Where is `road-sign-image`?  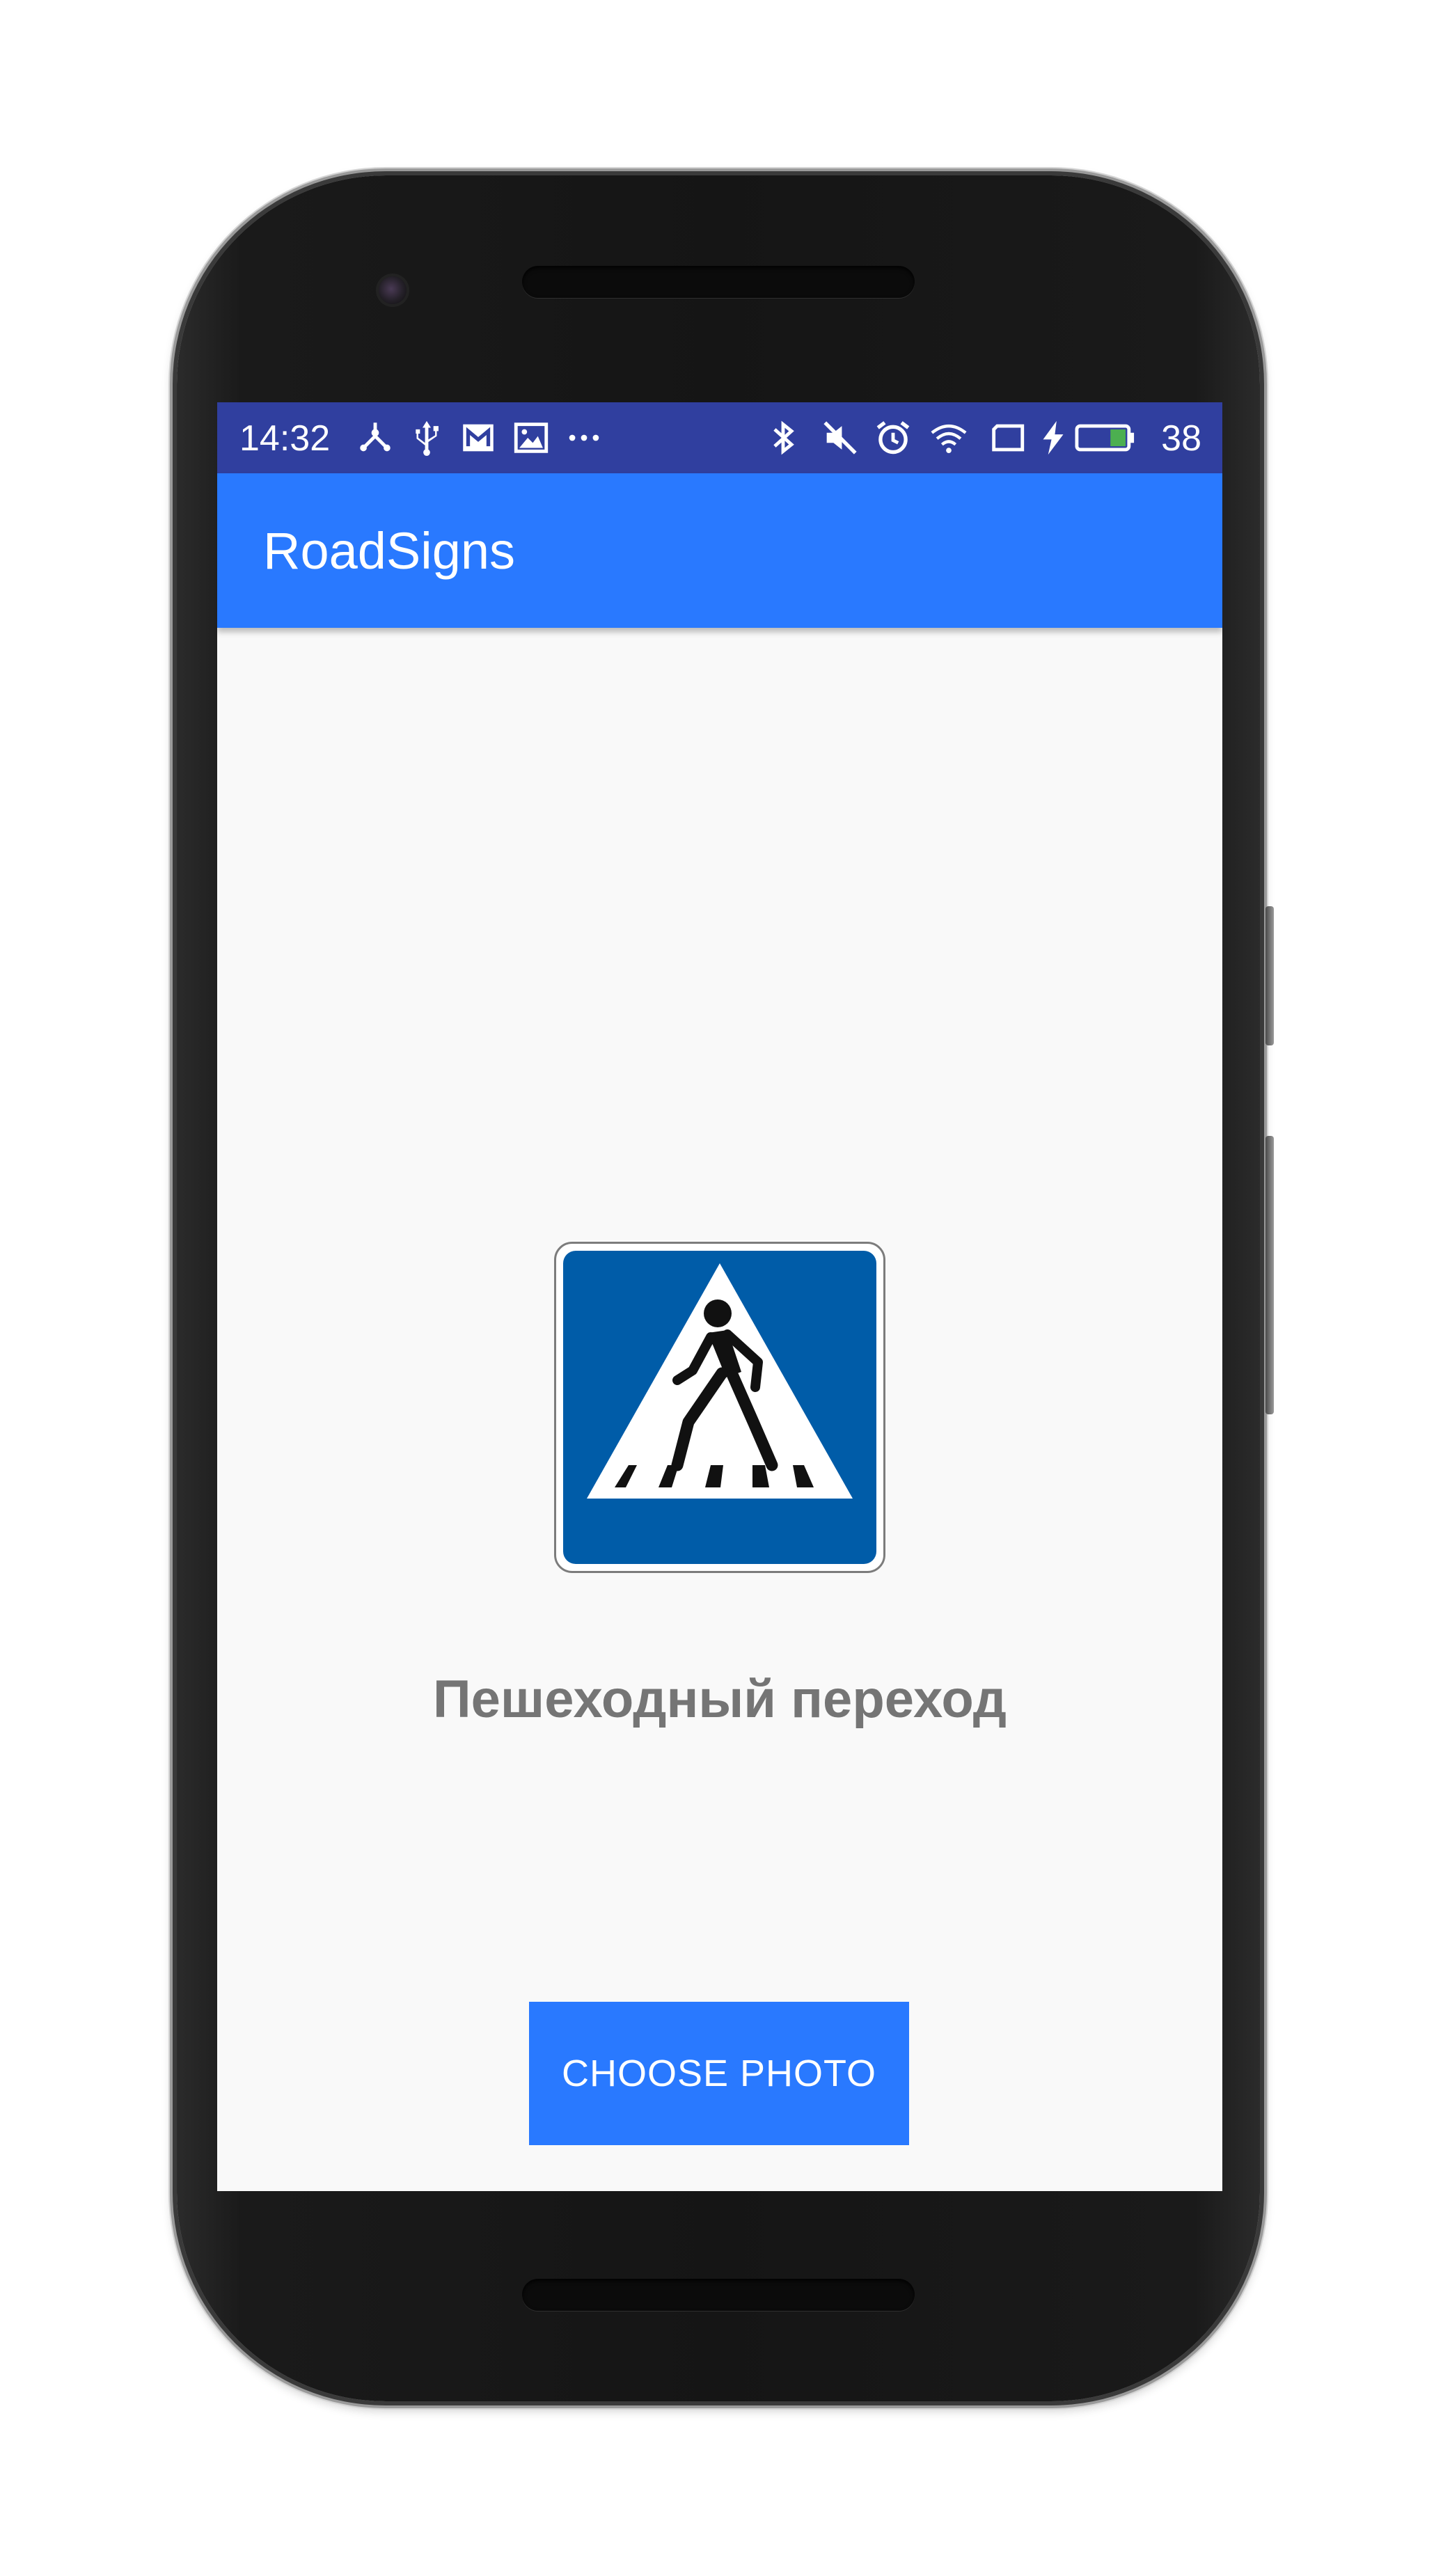 road-sign-image is located at coordinates (719, 1407).